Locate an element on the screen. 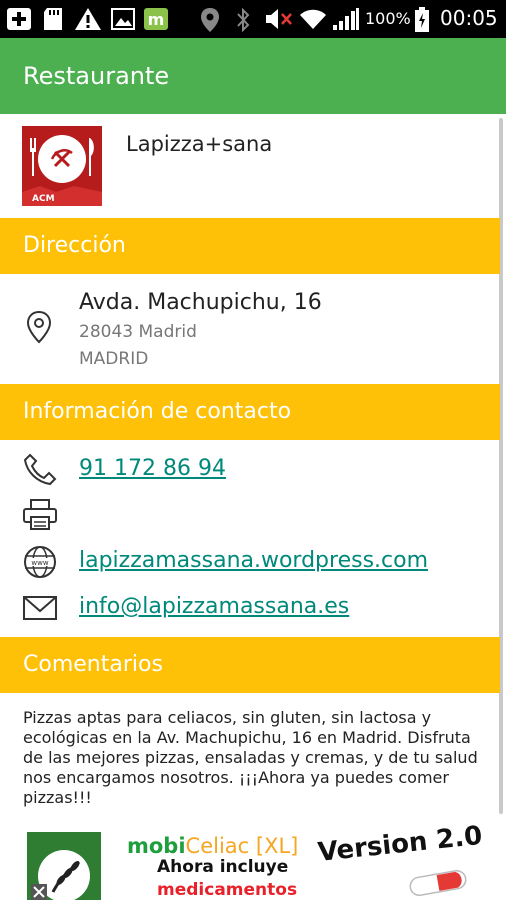 The height and width of the screenshot is (900, 506). gluten-free-logo is located at coordinates (64, 866).